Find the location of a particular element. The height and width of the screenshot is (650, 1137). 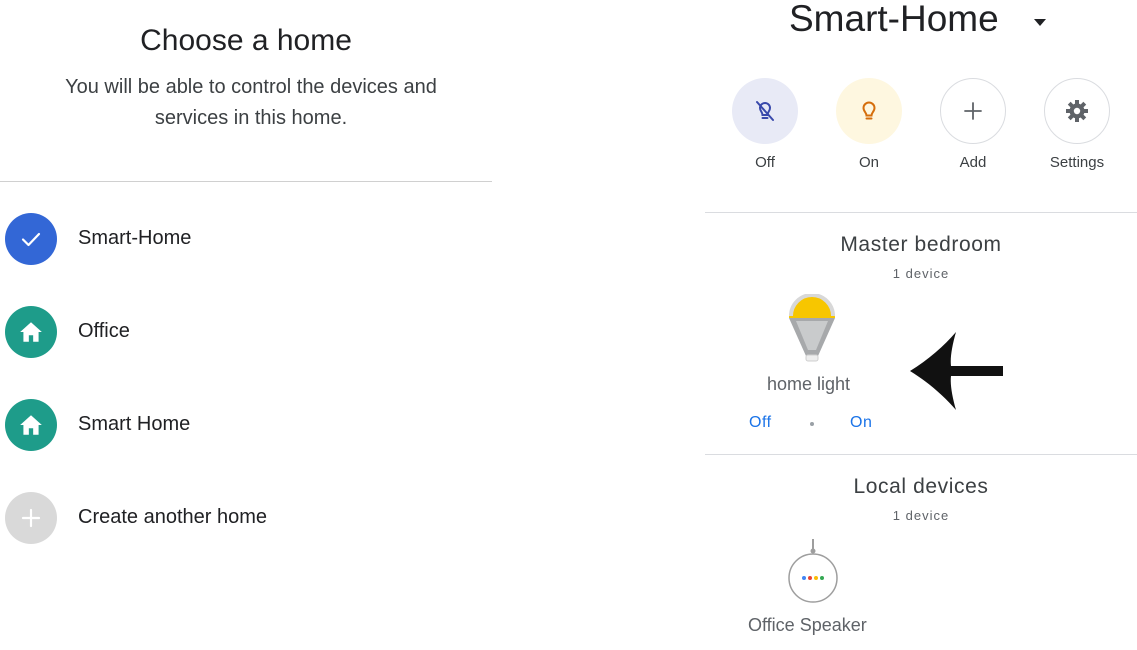

home-title: Smart-Home is located at coordinates (894, 20).